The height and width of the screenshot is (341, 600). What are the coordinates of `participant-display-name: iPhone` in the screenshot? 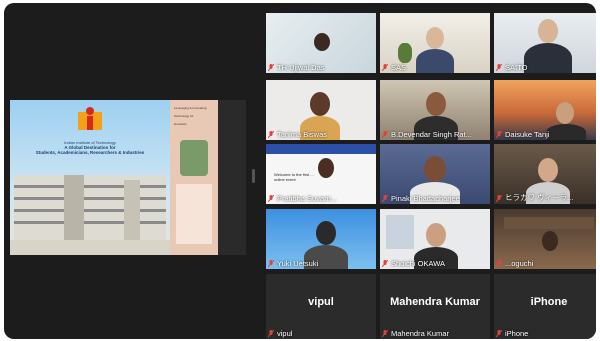 It's located at (549, 302).